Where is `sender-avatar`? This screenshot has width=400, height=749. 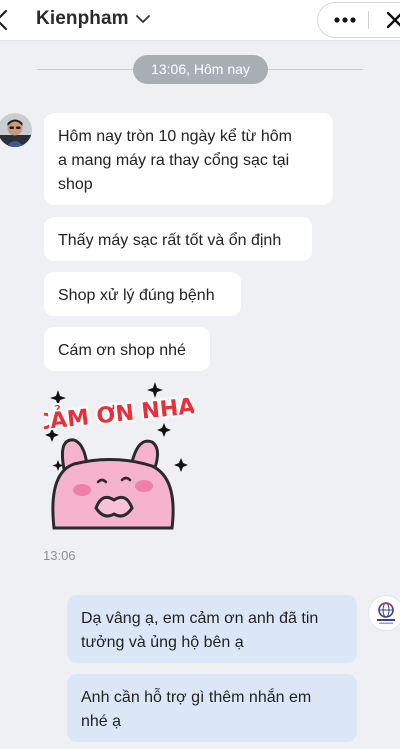 sender-avatar is located at coordinates (16, 130).